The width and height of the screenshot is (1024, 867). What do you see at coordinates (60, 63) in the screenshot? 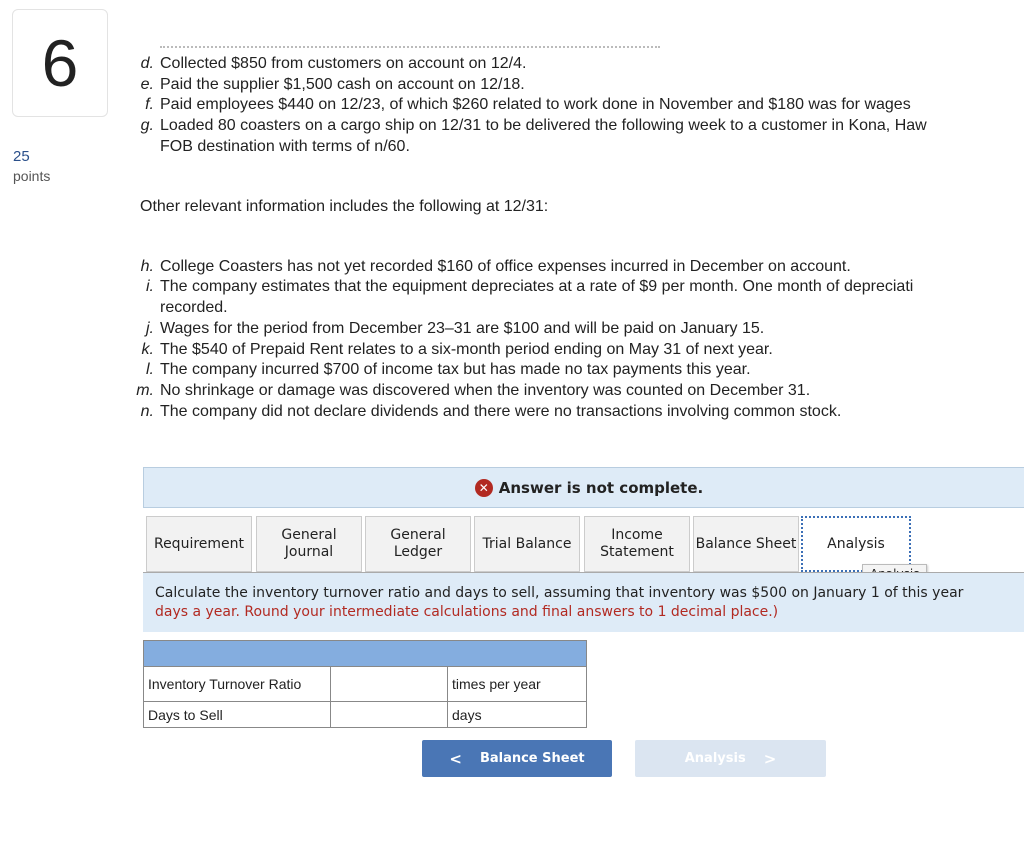
I see `question-number: 6` at bounding box center [60, 63].